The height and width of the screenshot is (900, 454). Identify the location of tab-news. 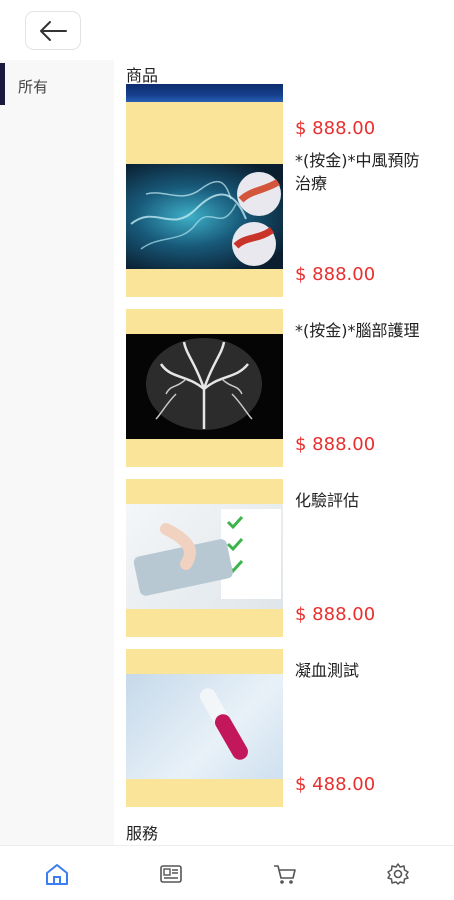
(171, 874).